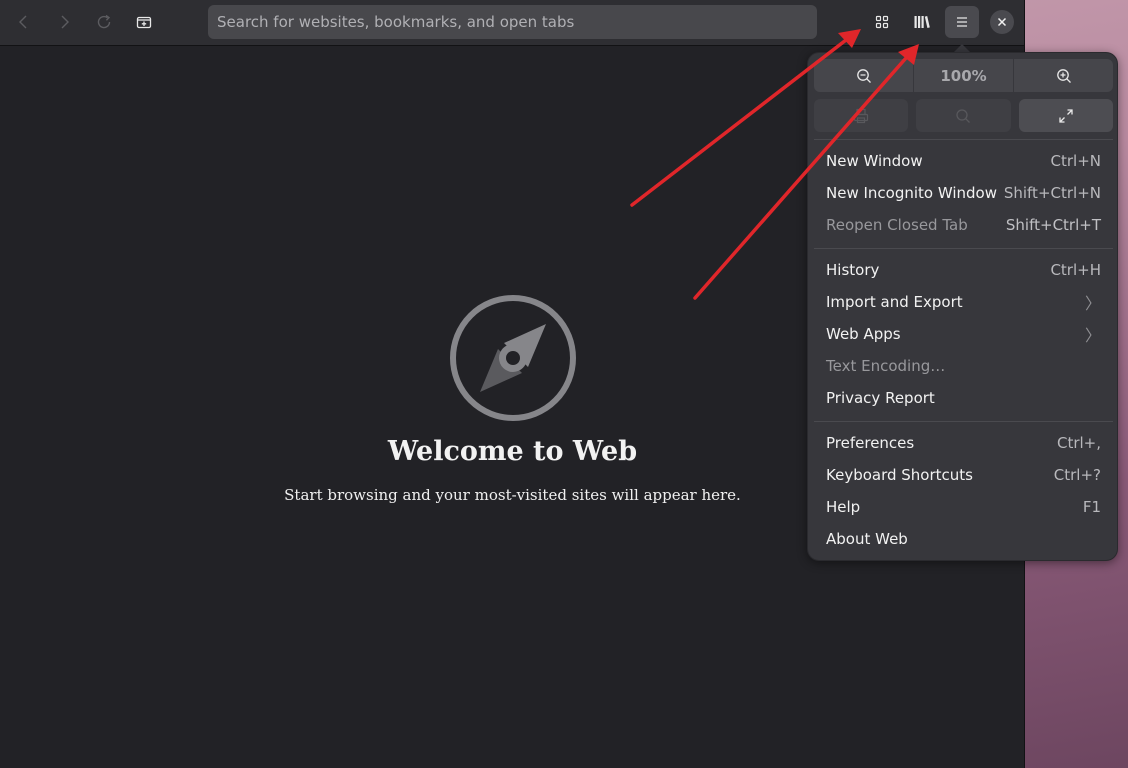  I want to click on menu-item-shortcut: Shift+Ctrl+T, so click(1053, 225).